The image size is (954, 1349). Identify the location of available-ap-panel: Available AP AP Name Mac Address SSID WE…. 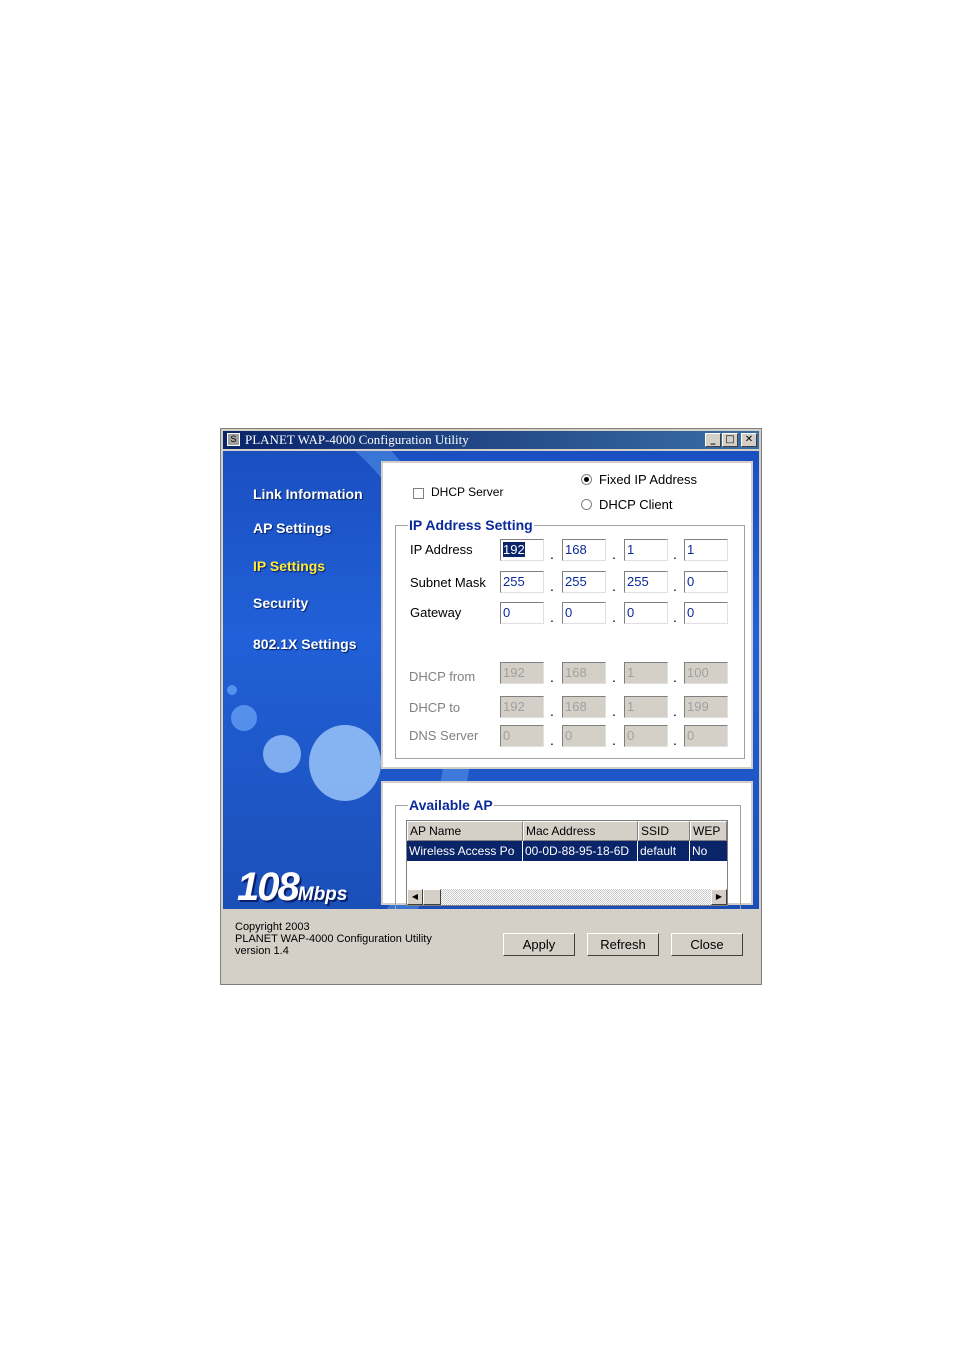
(567, 845).